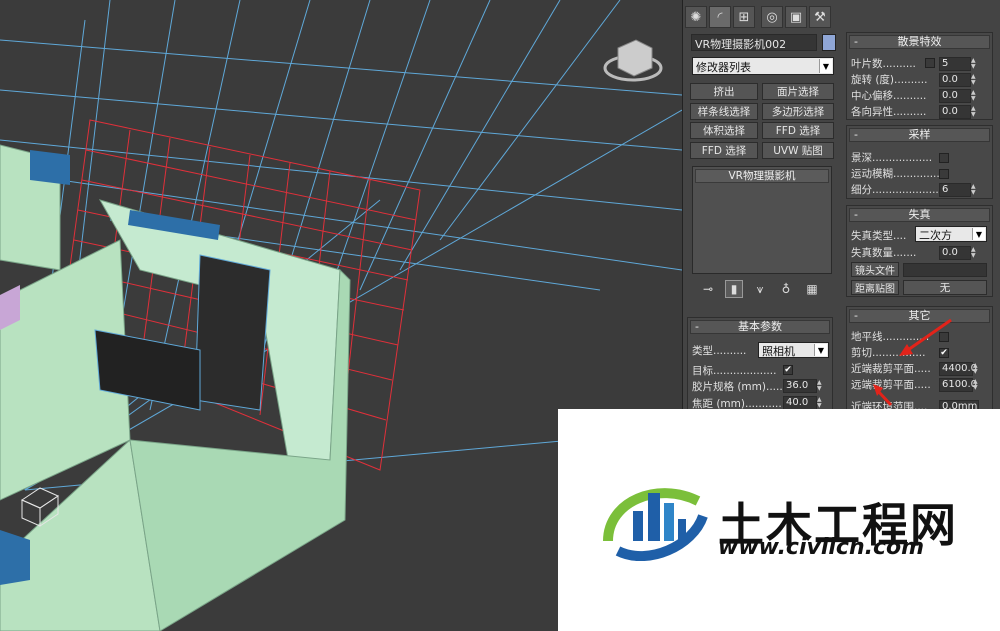  I want to click on stack-item-vr-camera: VR物理摄影机, so click(762, 176).